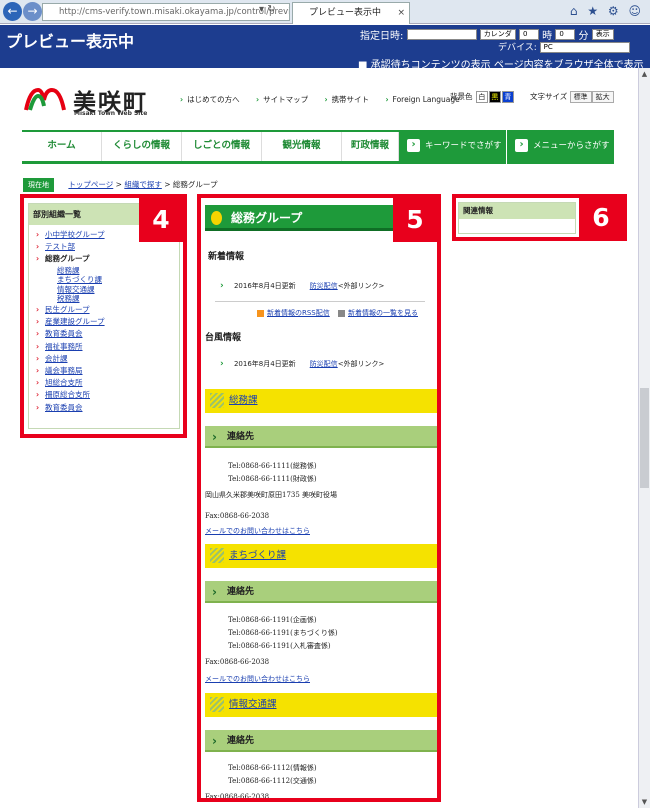 The height and width of the screenshot is (808, 650). I want to click on address-bar-icons: ▾ ↻, so click(267, 9).